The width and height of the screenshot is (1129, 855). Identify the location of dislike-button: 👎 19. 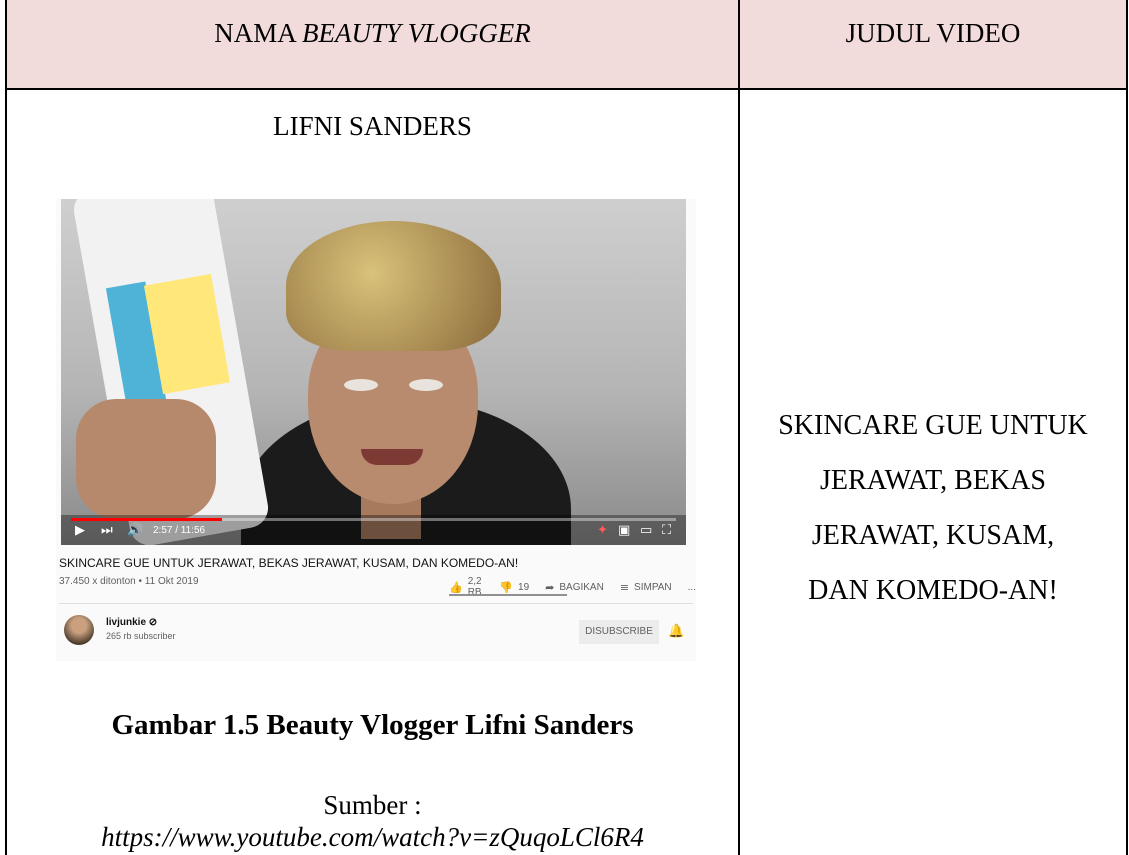
(514, 587).